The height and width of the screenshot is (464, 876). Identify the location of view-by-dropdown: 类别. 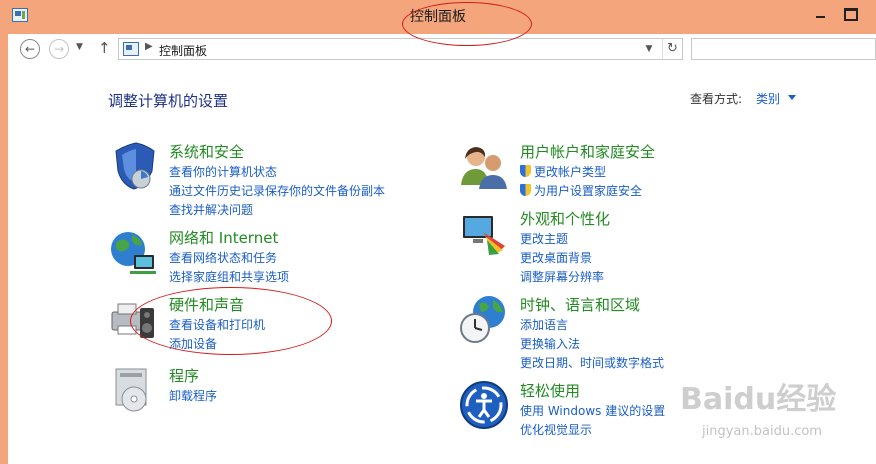
(768, 98).